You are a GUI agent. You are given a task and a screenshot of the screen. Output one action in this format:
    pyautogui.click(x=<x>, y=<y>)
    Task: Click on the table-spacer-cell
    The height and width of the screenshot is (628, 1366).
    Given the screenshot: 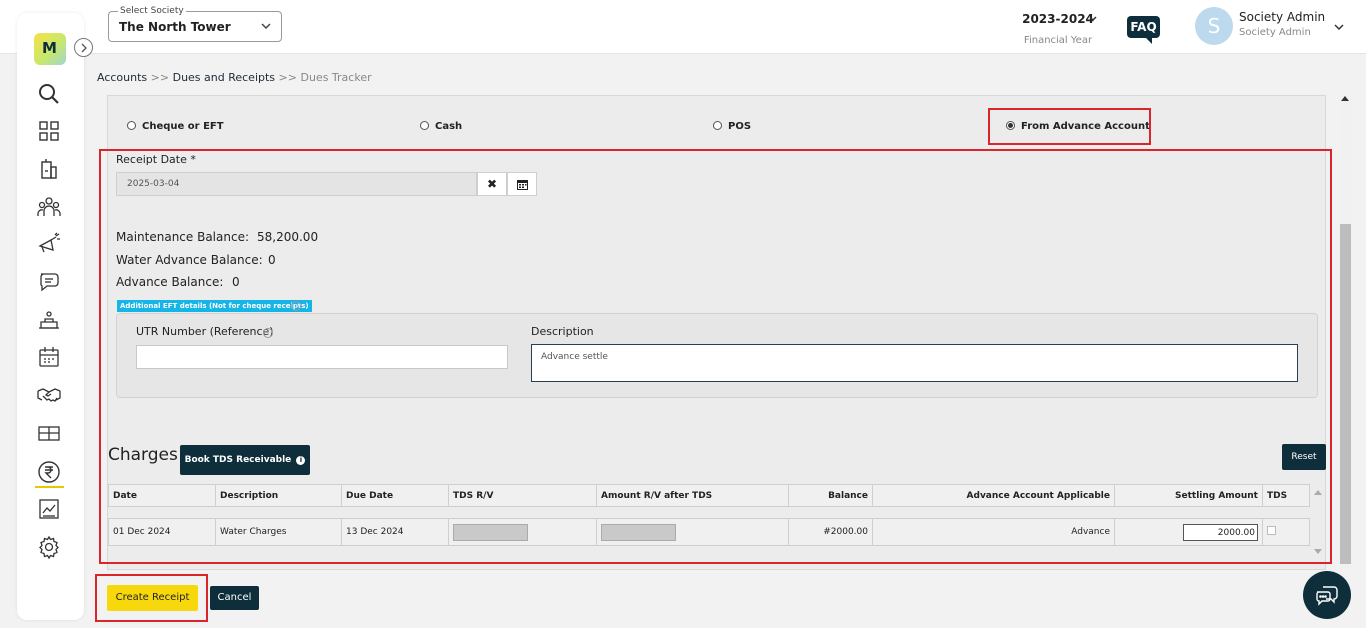 What is the action you would take?
    pyautogui.click(x=709, y=512)
    